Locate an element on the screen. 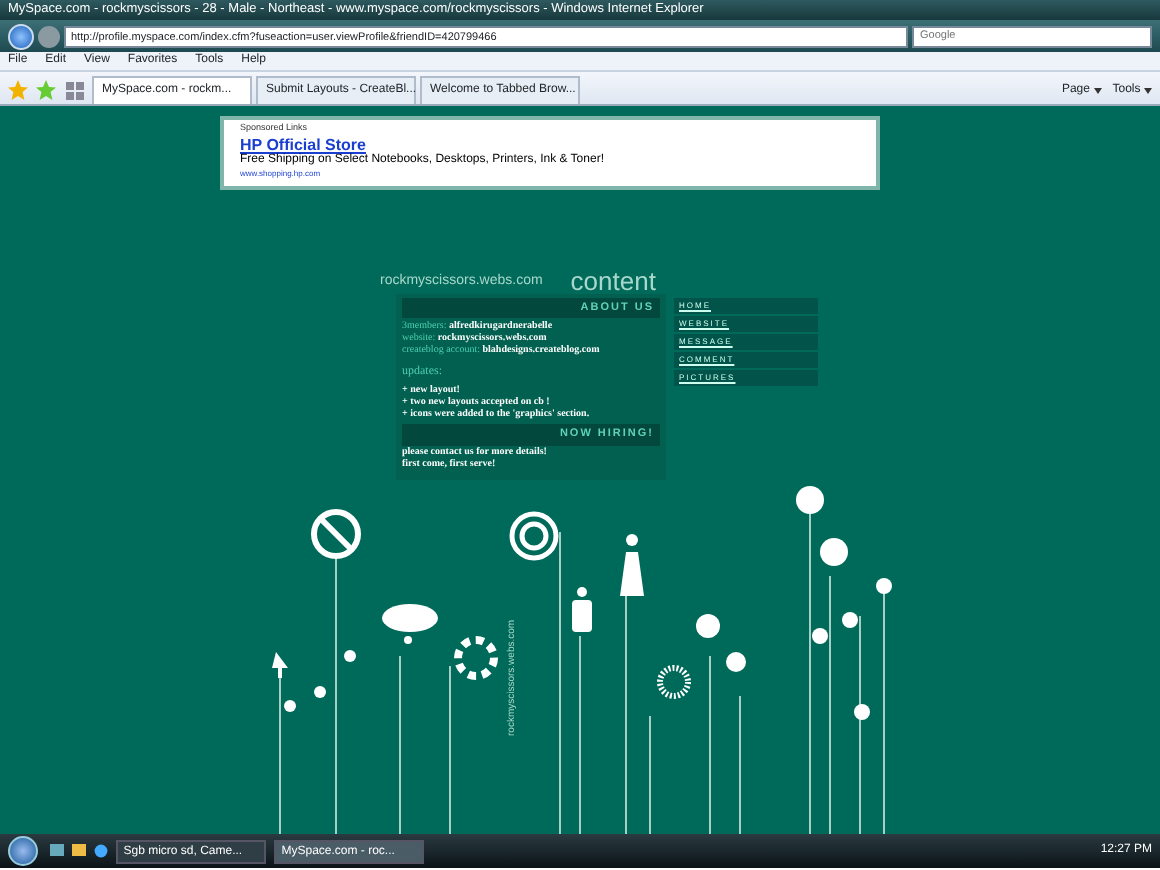 The height and width of the screenshot is (870, 1160). start-button is located at coordinates (23, 851).